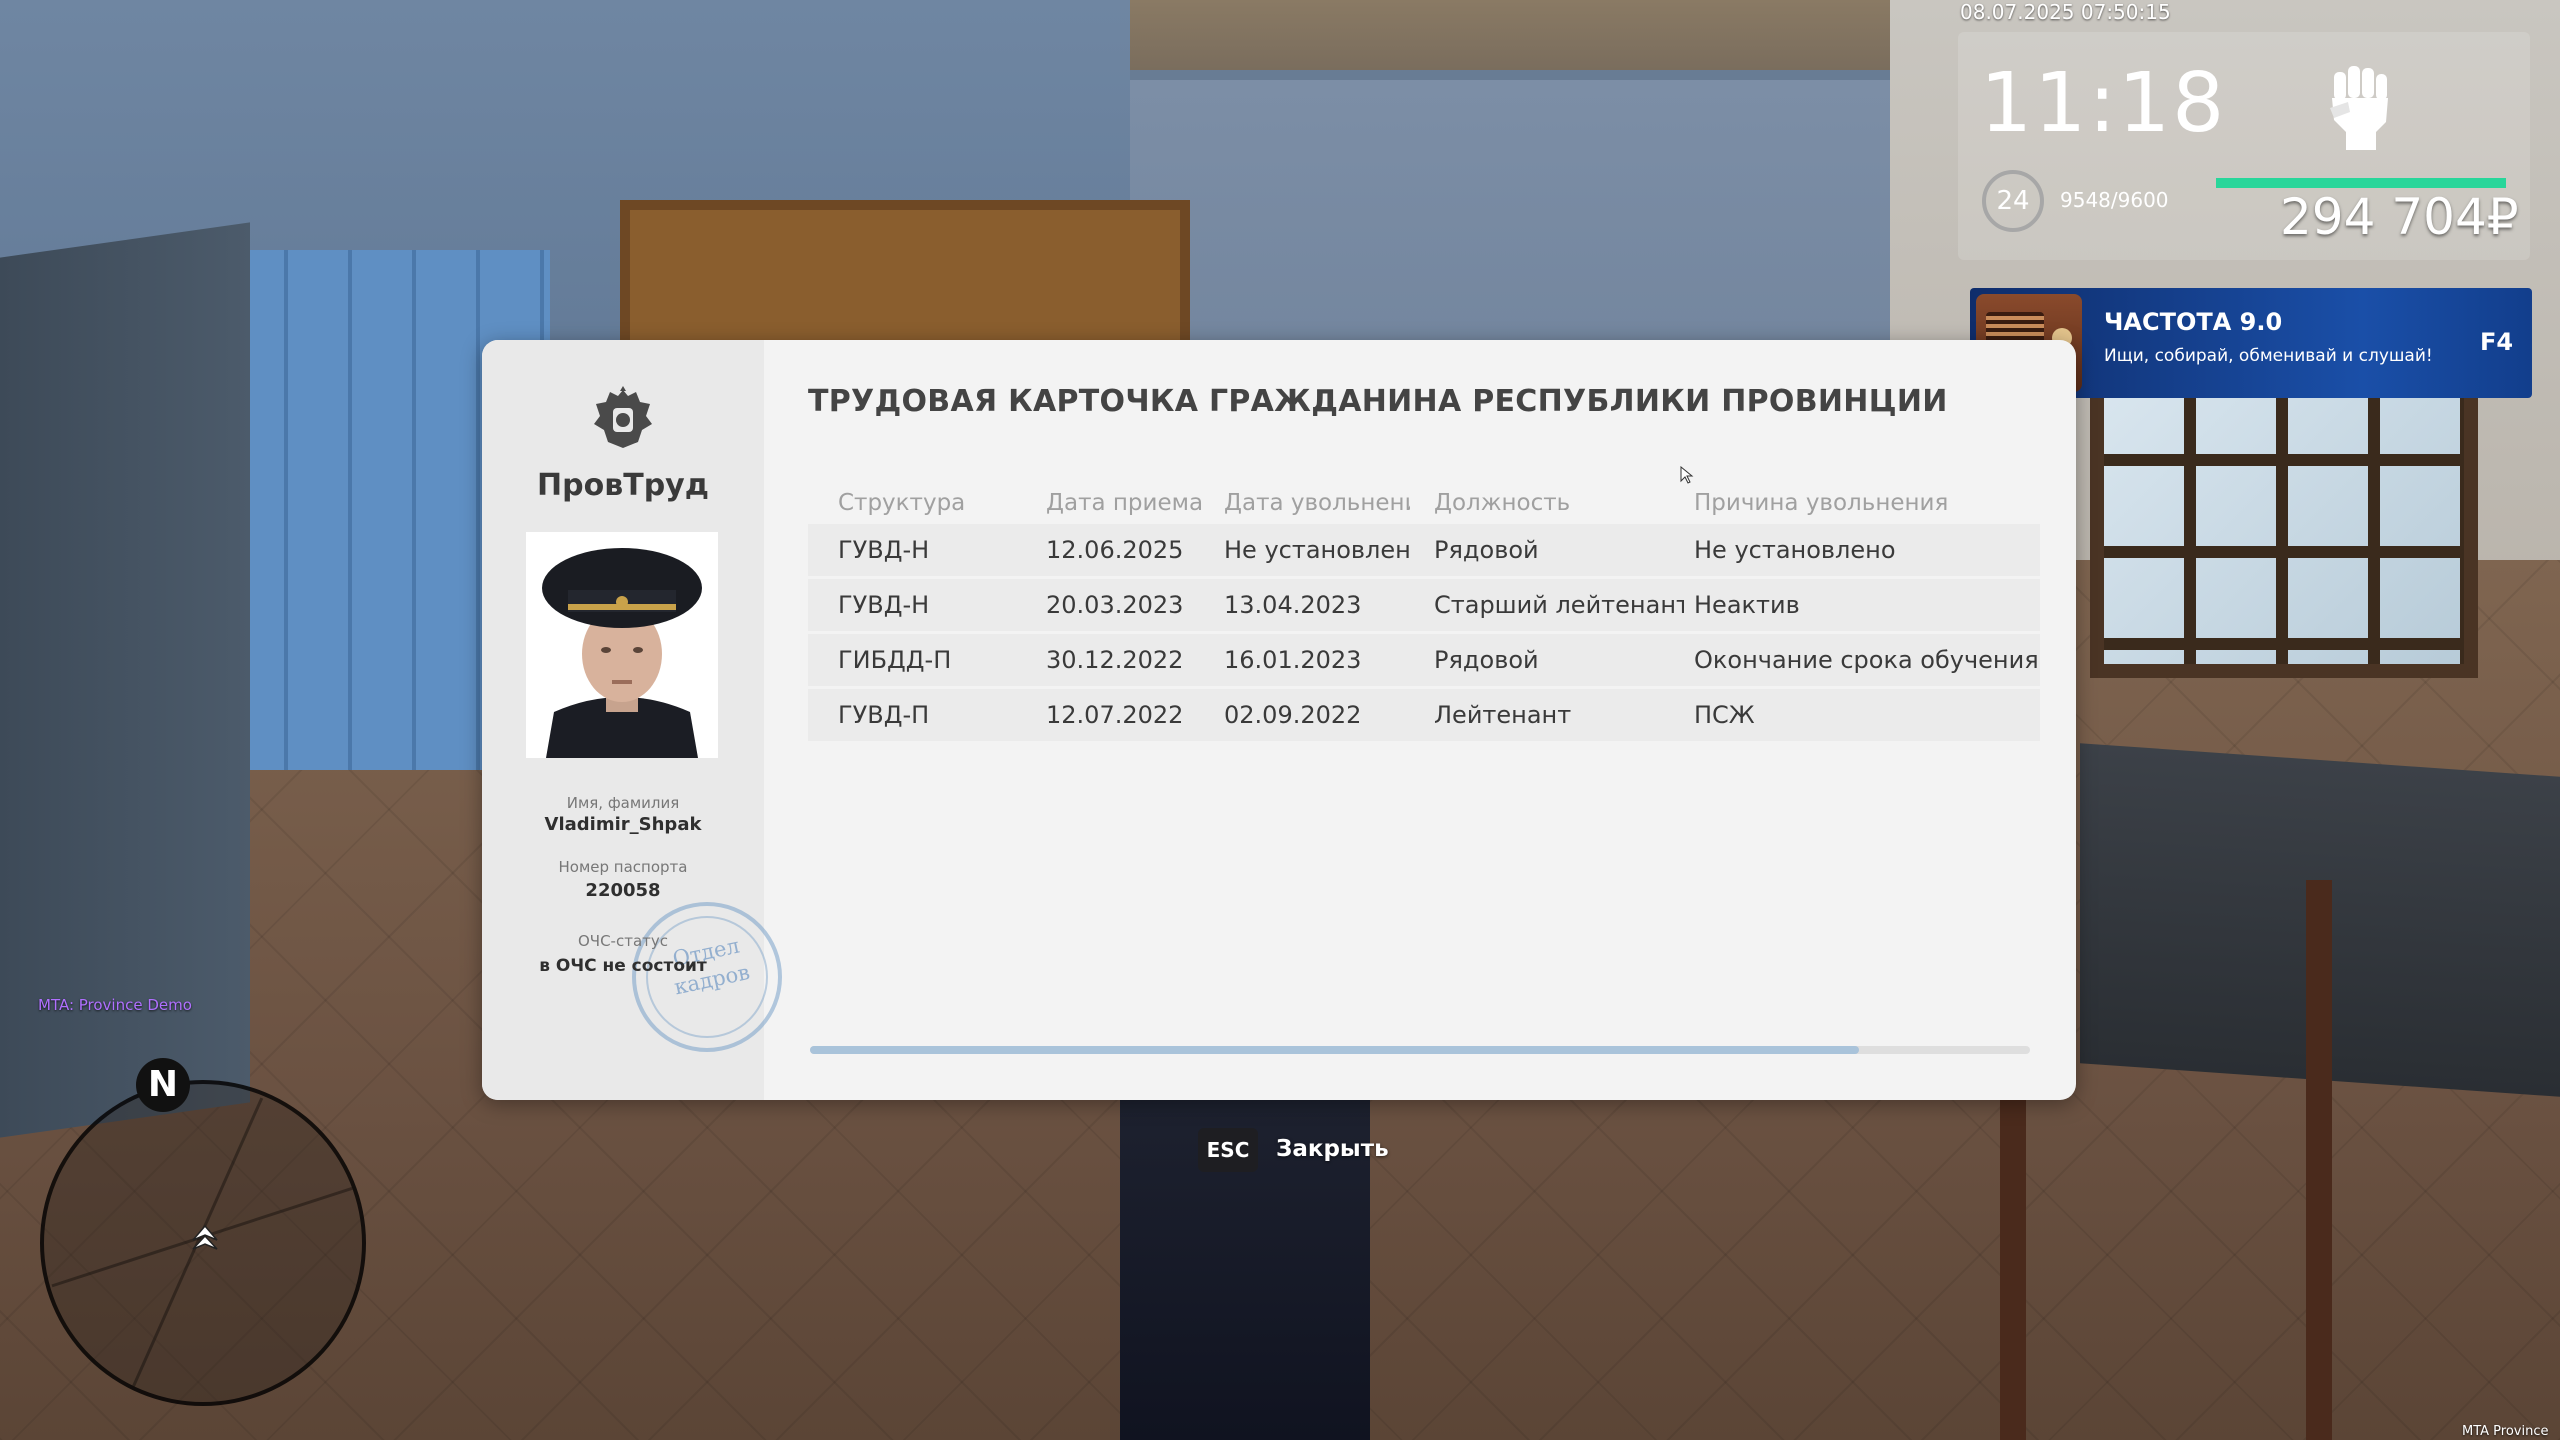  Describe the element at coordinates (2284, 519) in the screenshot. I see `window` at that location.